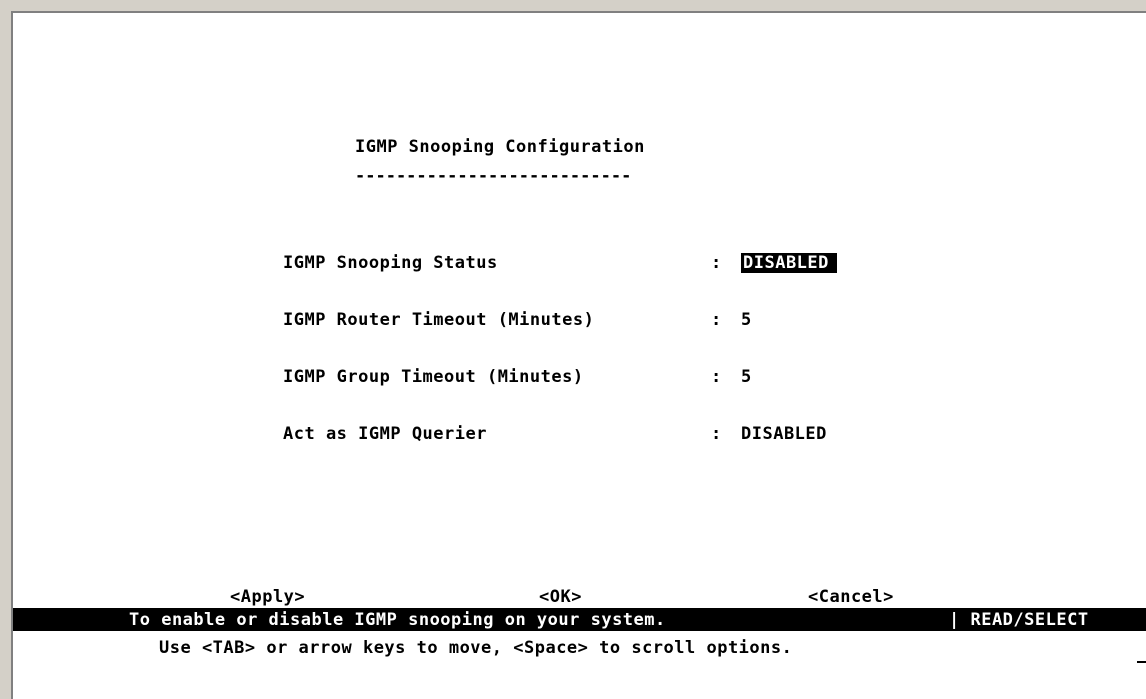 Image resolution: width=1146 pixels, height=699 pixels. Describe the element at coordinates (267, 597) in the screenshot. I see `apply-button: <Apply>` at that location.